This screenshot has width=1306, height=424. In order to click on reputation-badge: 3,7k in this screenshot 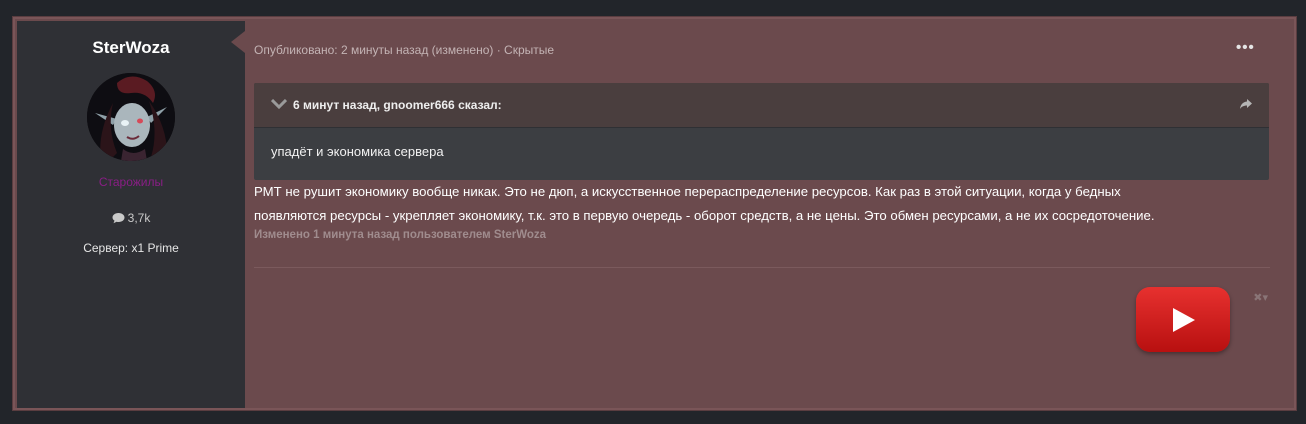, I will do `click(131, 218)`.